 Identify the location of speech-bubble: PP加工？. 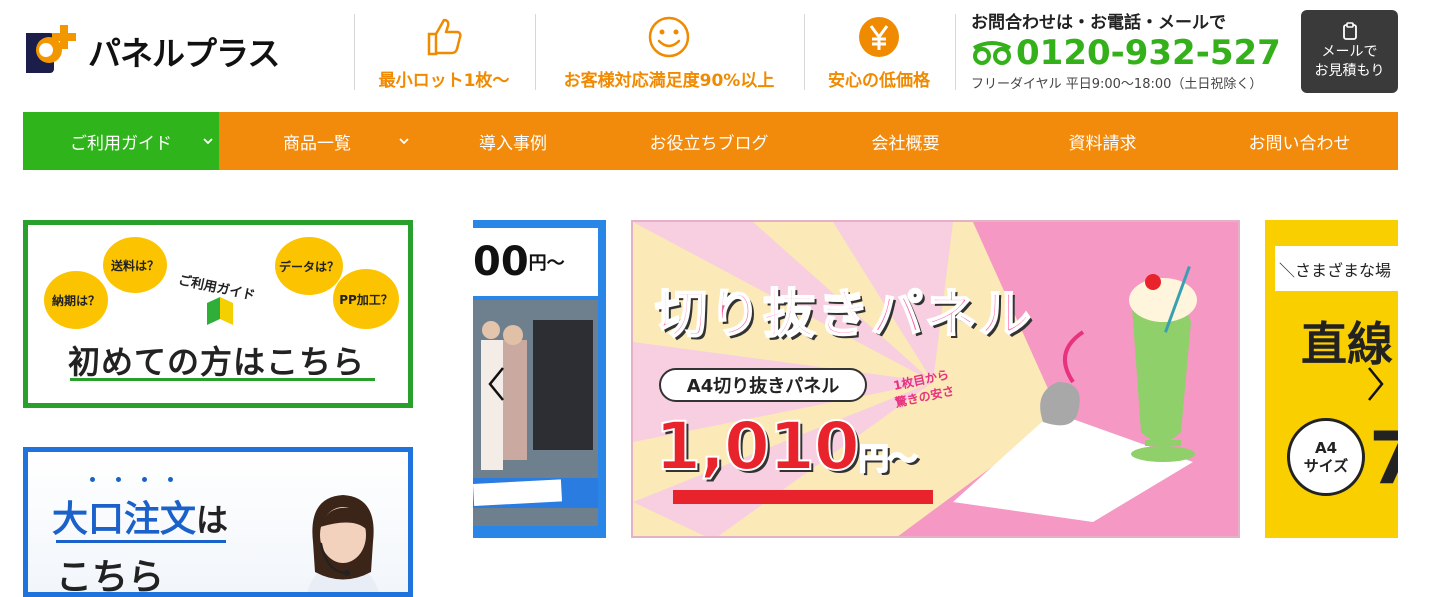
(366, 299).